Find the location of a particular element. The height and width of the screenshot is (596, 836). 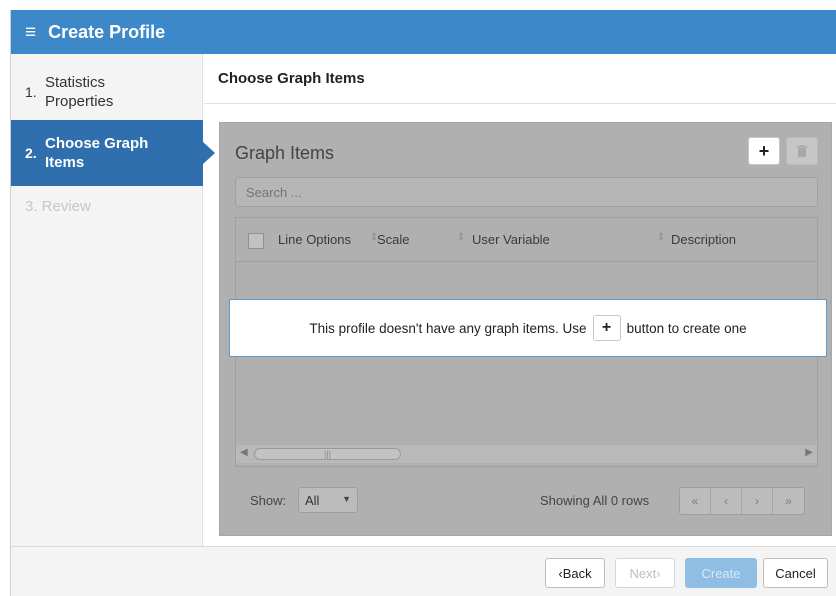

scrollbar-grip: ||| is located at coordinates (327, 454).